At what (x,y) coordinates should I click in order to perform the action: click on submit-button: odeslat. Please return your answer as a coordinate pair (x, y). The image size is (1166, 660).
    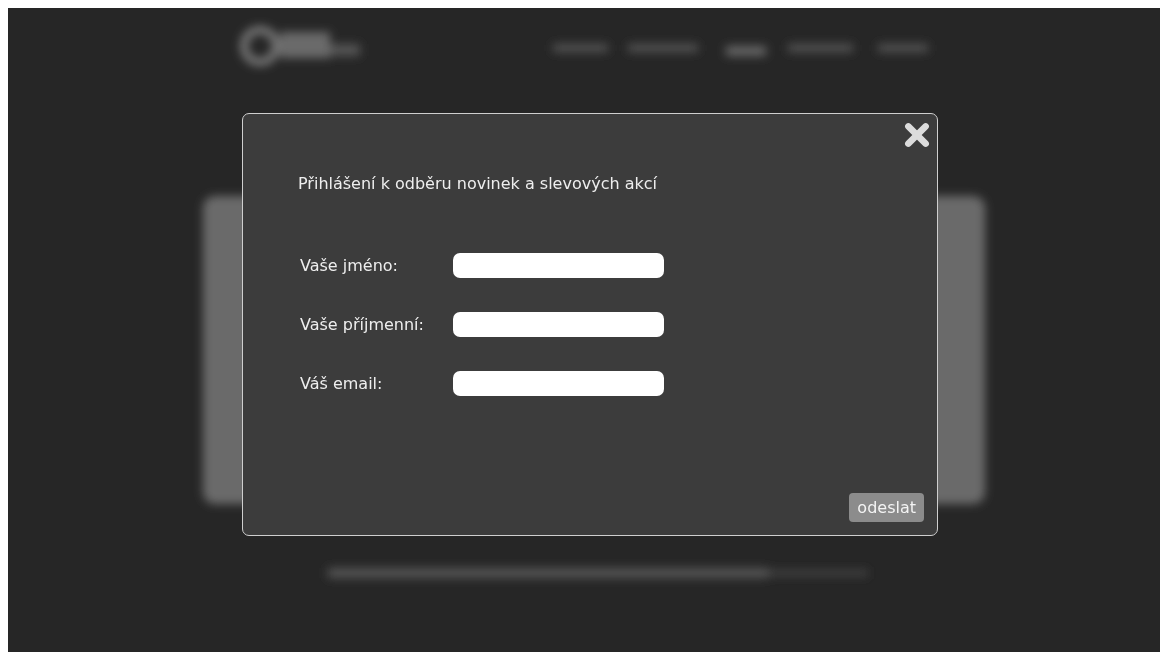
    Looking at the image, I should click on (886, 507).